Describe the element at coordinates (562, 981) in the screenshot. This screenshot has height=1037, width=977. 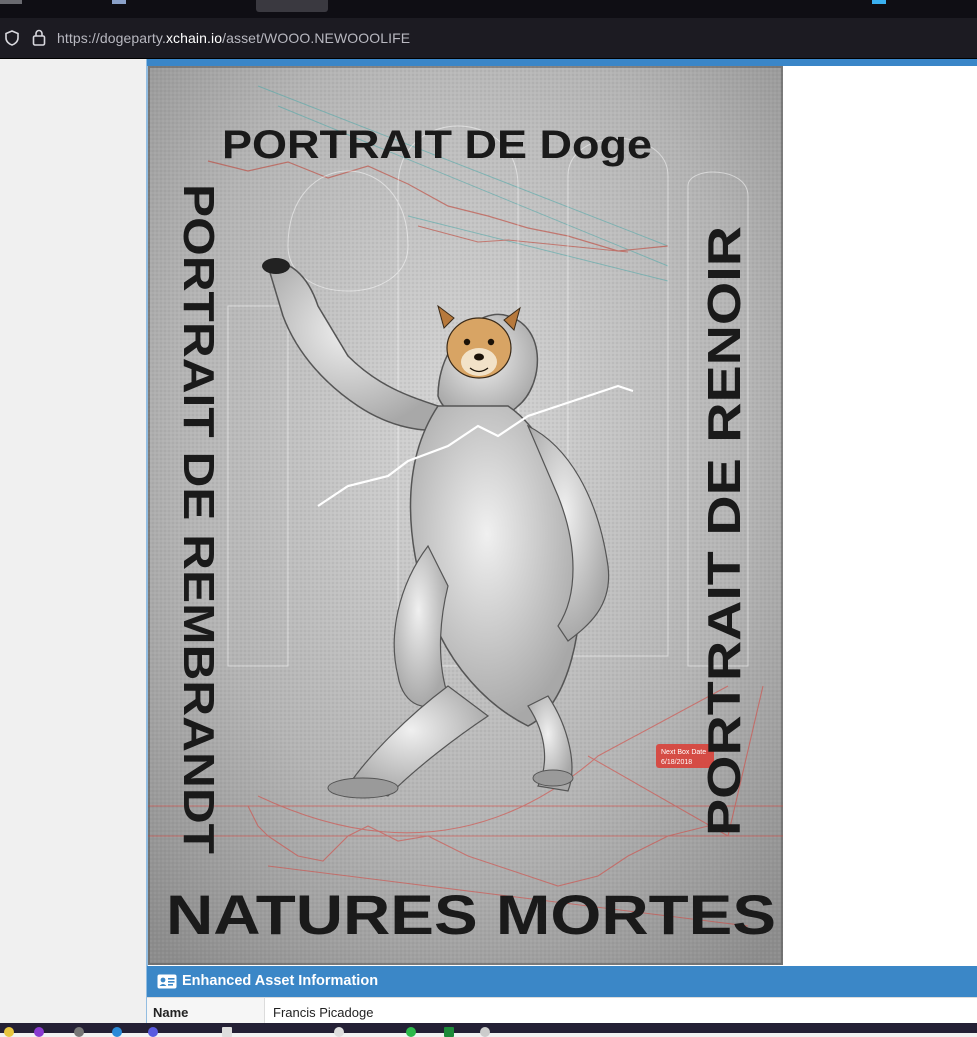
I see `enhanced-info-header: Enhanced Asset Information` at that location.